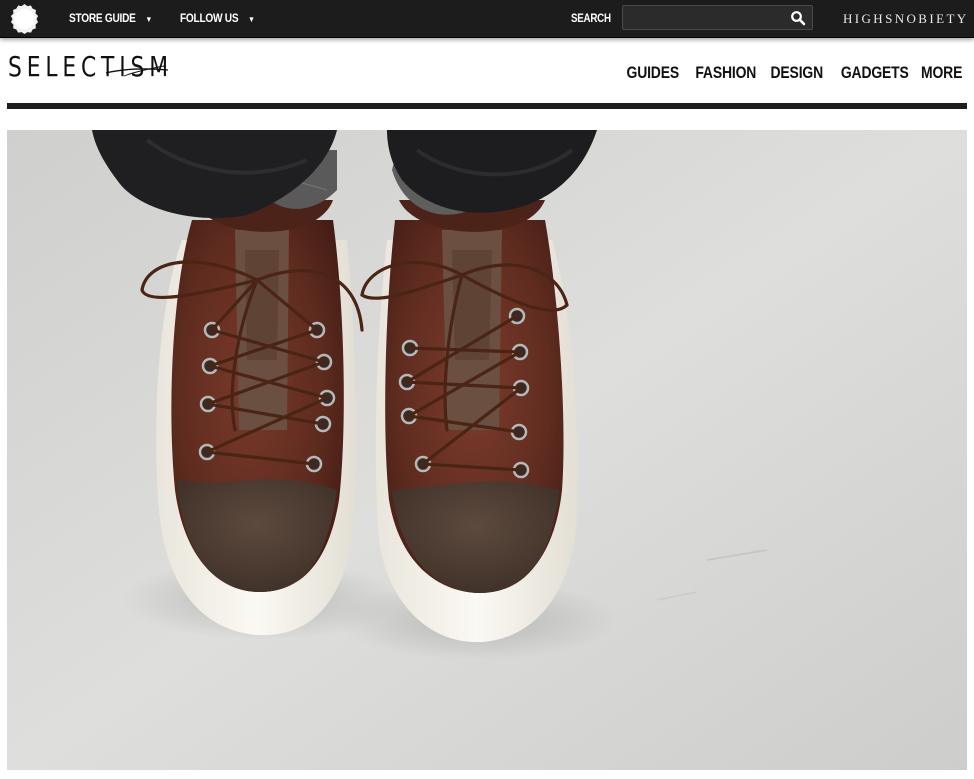 Image resolution: width=974 pixels, height=779 pixels. I want to click on nav-design: DESIGN, so click(797, 73).